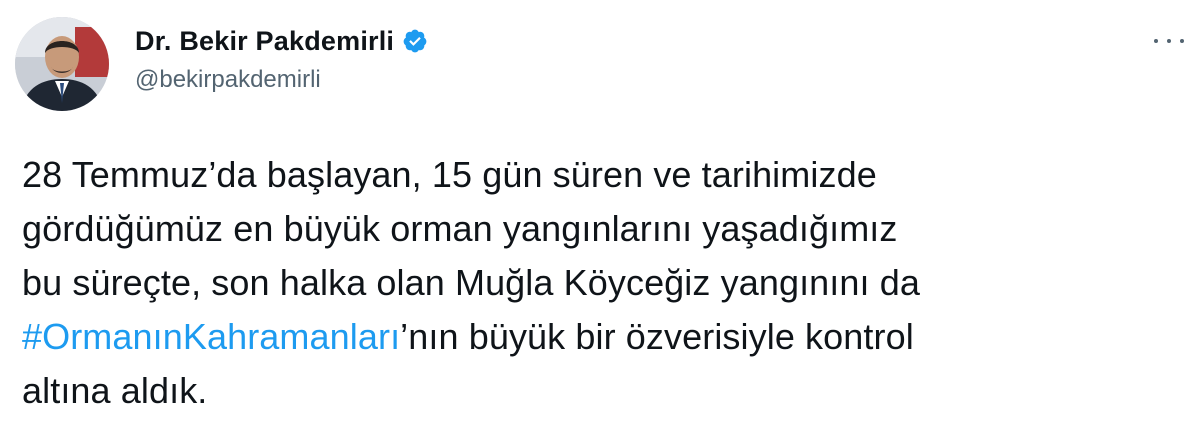 The height and width of the screenshot is (430, 1200). What do you see at coordinates (264, 41) in the screenshot?
I see `author-display-name: Dr. Bekir Pakdemirli` at bounding box center [264, 41].